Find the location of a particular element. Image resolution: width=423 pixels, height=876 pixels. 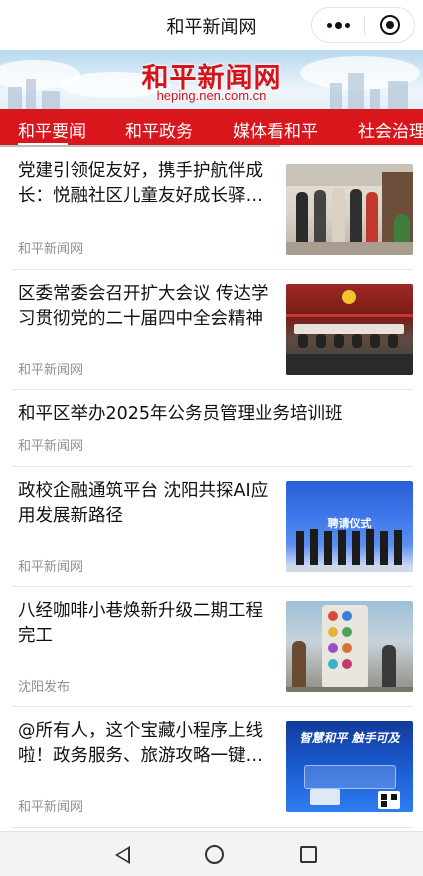

news-source: 沈阳发布 is located at coordinates (44, 687).